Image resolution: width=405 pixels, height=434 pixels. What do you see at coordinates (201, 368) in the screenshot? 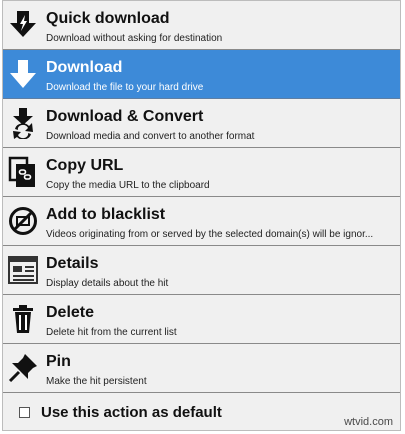
I see `menu-item-pin: Pin Make the hit persistent` at bounding box center [201, 368].